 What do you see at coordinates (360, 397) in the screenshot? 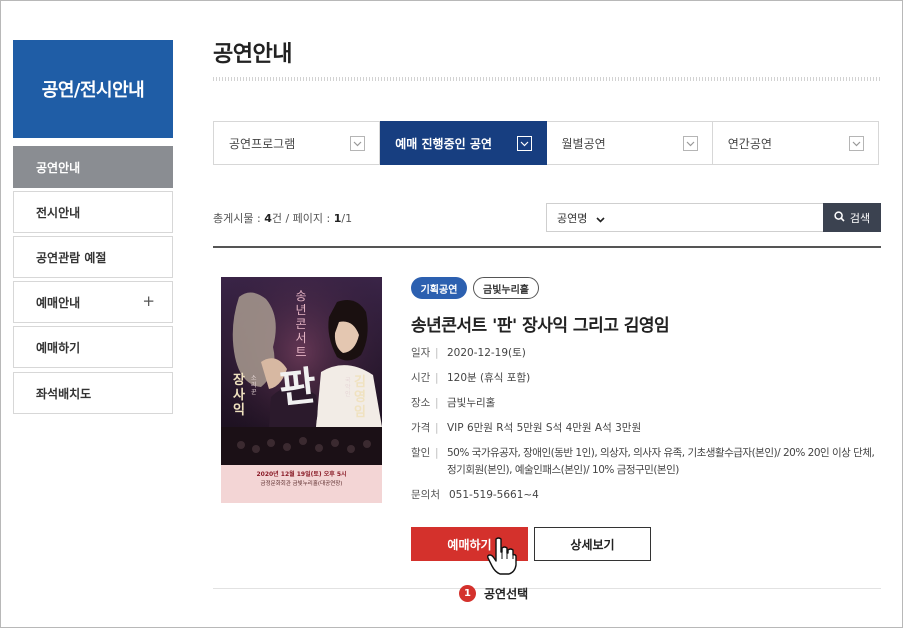
I see `poster-name-right: 김영임` at bounding box center [360, 397].